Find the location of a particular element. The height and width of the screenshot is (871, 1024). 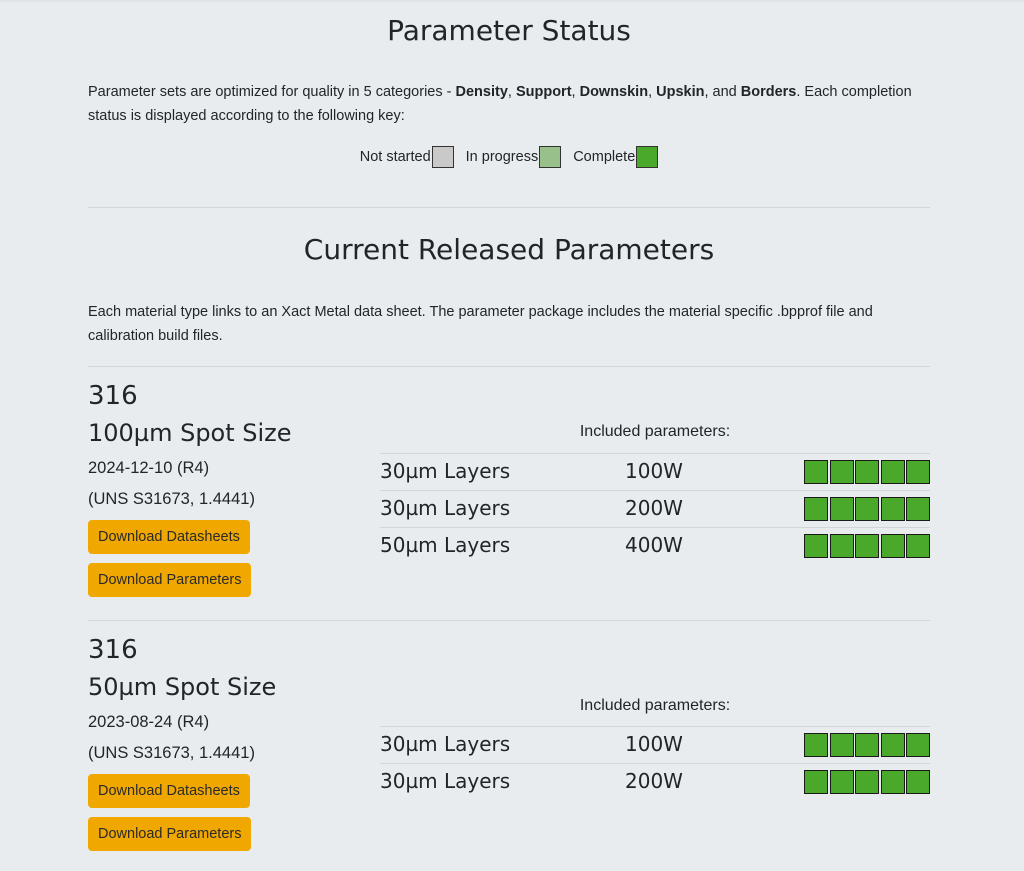

release-date: 2023-08-24 (R4) is located at coordinates (149, 722).